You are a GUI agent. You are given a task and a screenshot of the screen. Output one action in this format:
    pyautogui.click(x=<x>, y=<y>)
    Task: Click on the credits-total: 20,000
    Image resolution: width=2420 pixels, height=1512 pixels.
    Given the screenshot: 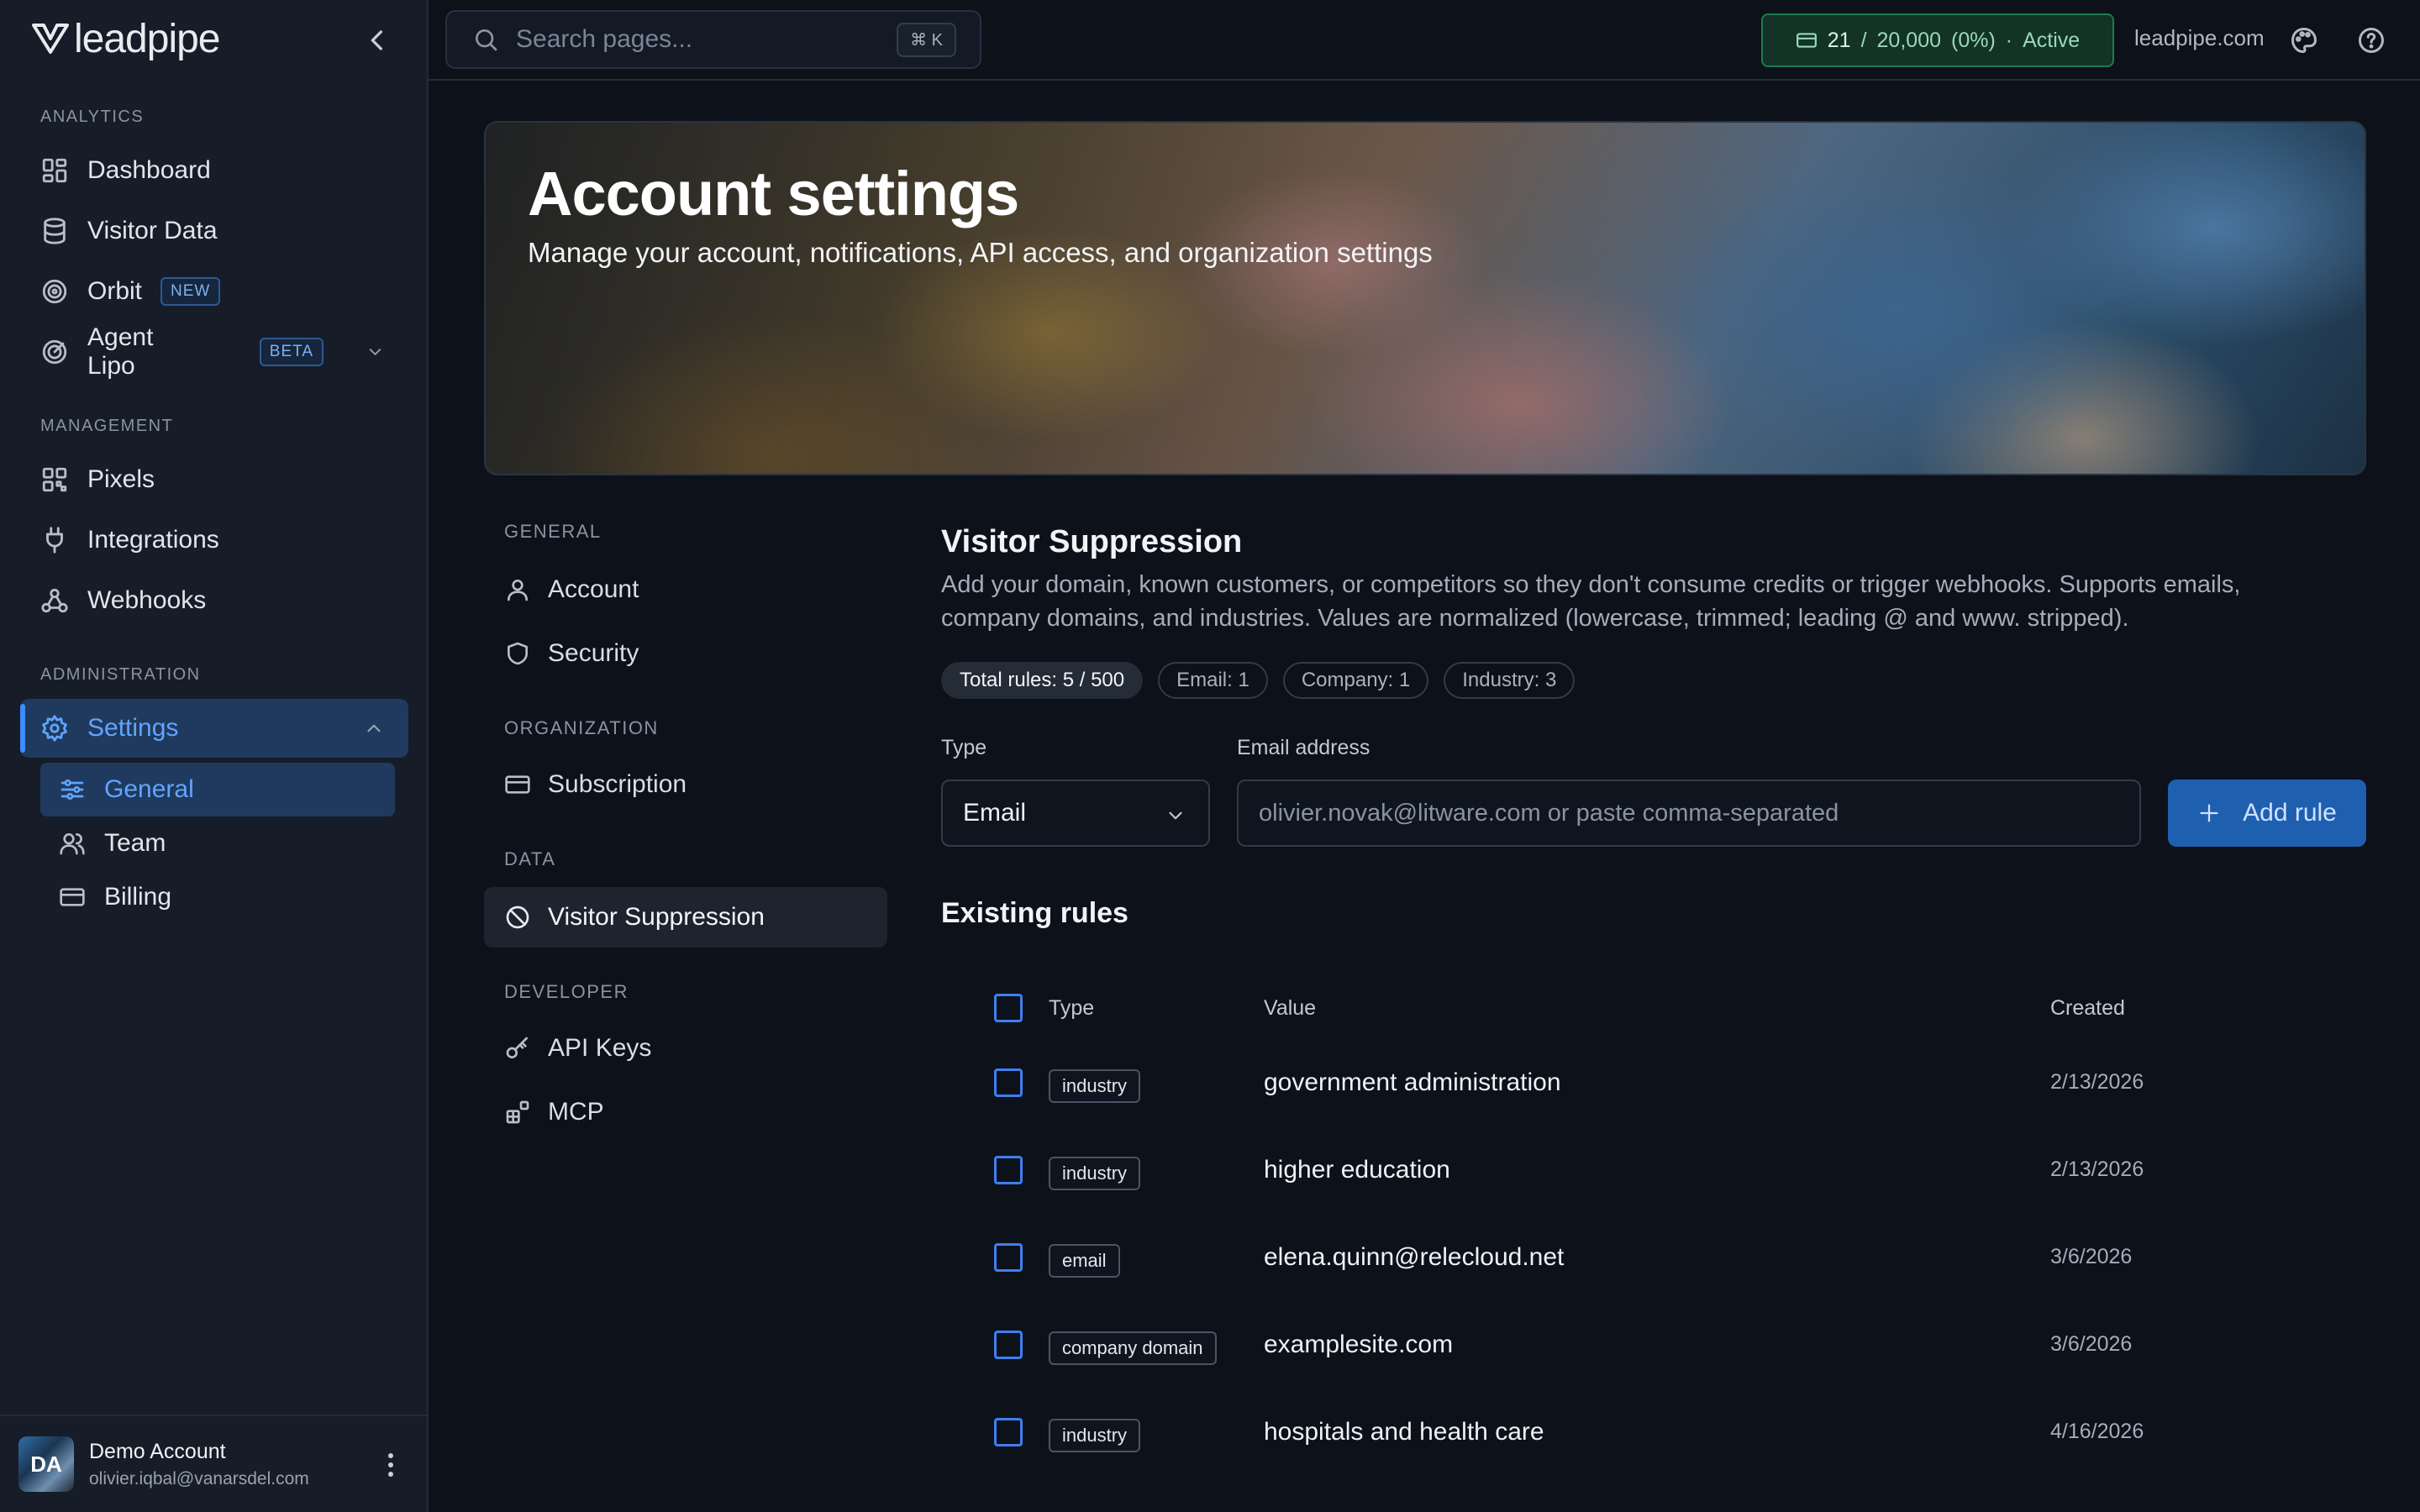 What is the action you would take?
    pyautogui.click(x=1909, y=40)
    